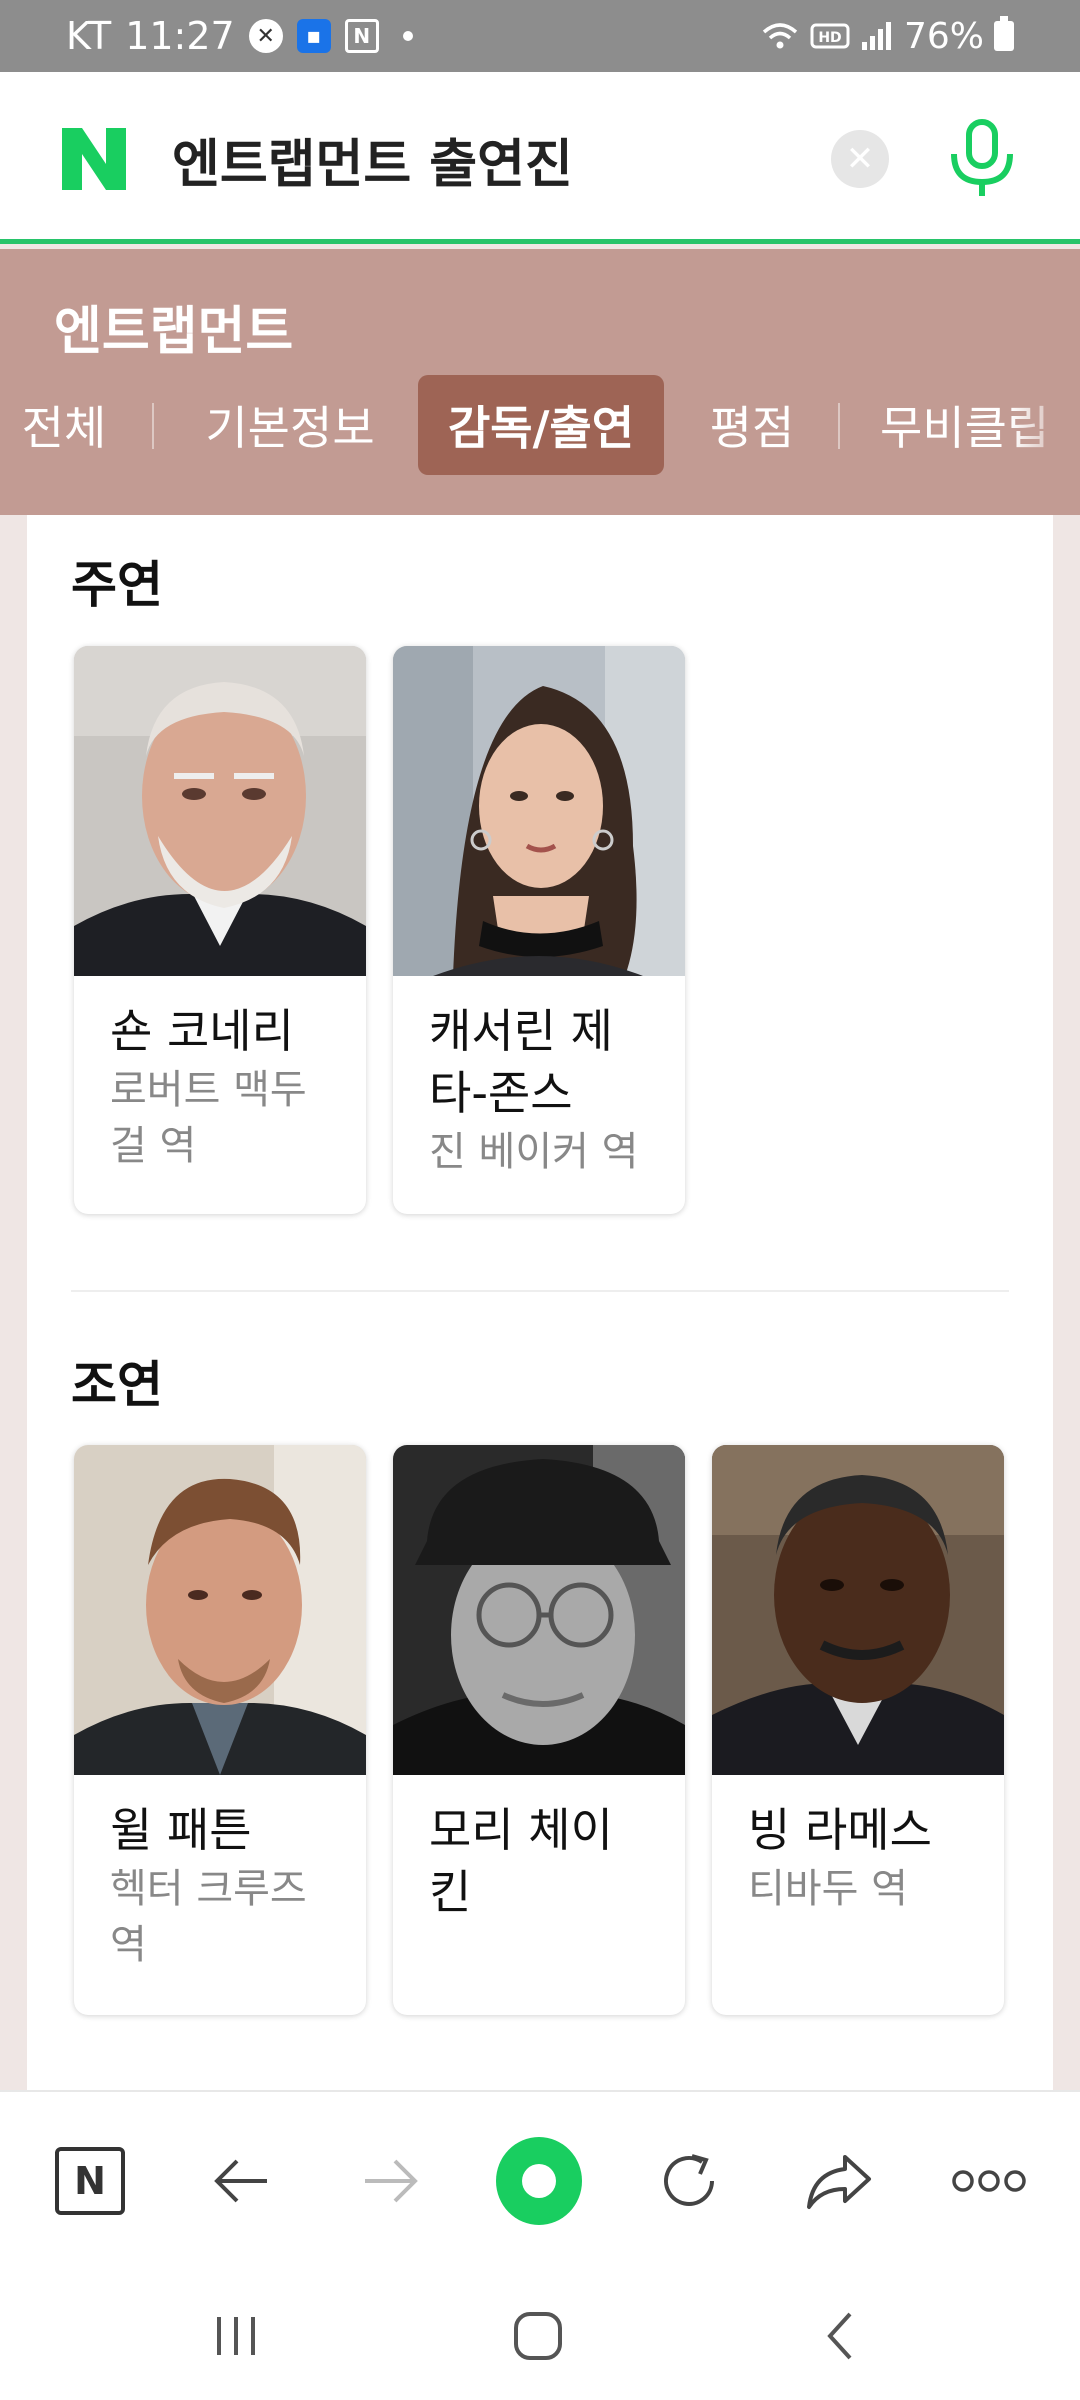  Describe the element at coordinates (180, 36) in the screenshot. I see `time-label: 11:27` at that location.